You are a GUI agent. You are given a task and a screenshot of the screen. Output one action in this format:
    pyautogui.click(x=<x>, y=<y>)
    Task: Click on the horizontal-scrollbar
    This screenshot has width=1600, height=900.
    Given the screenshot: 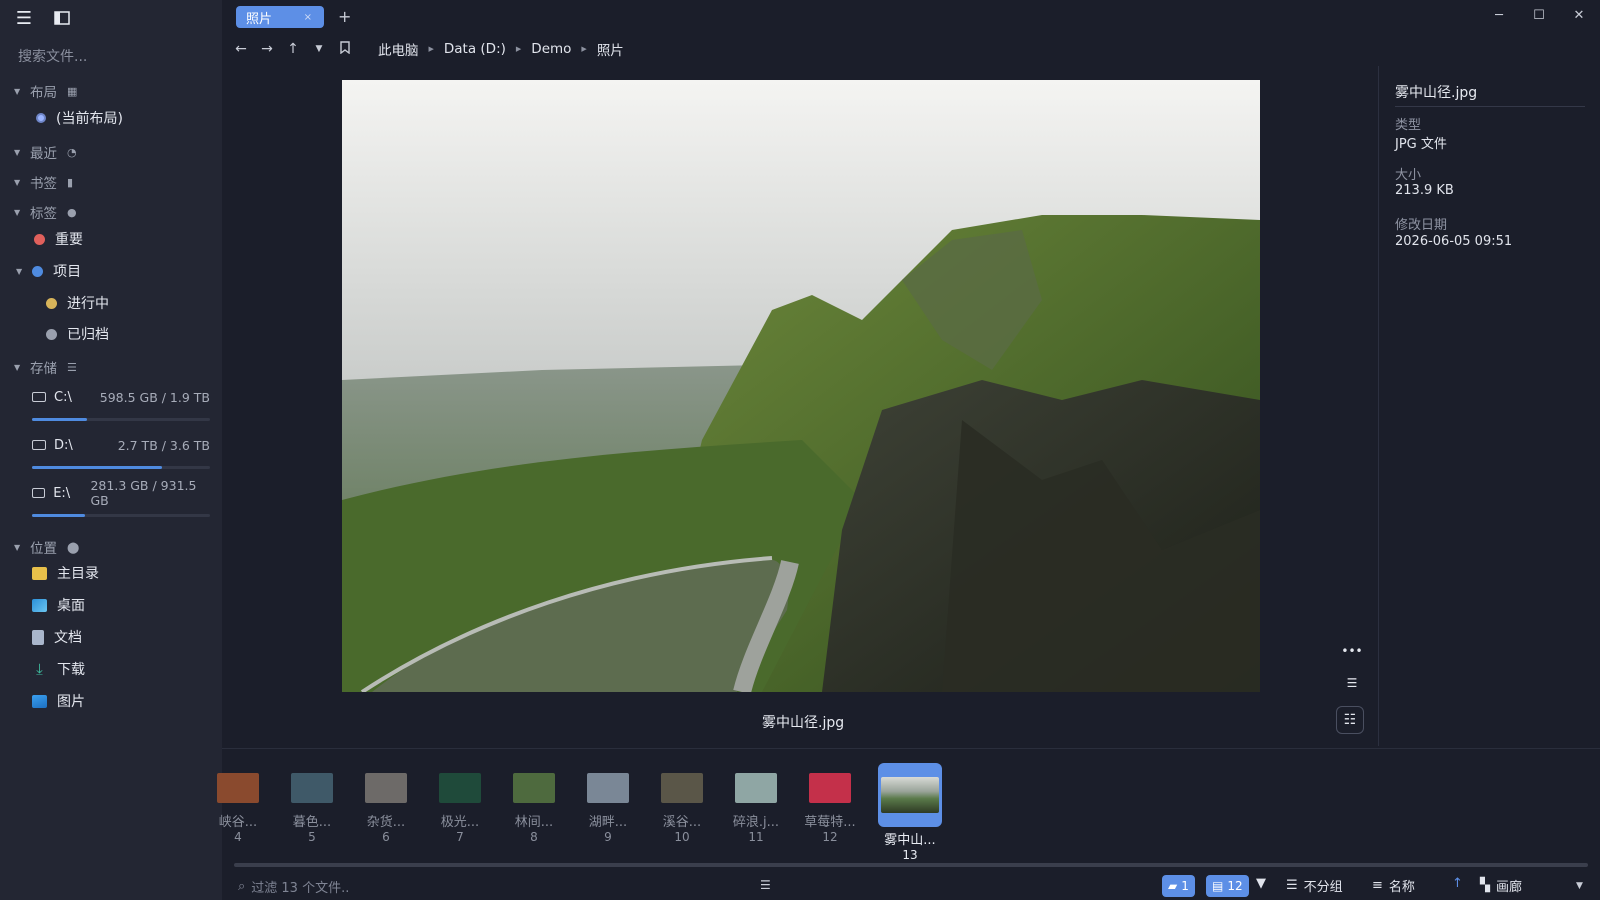 What is the action you would take?
    pyautogui.click(x=911, y=865)
    